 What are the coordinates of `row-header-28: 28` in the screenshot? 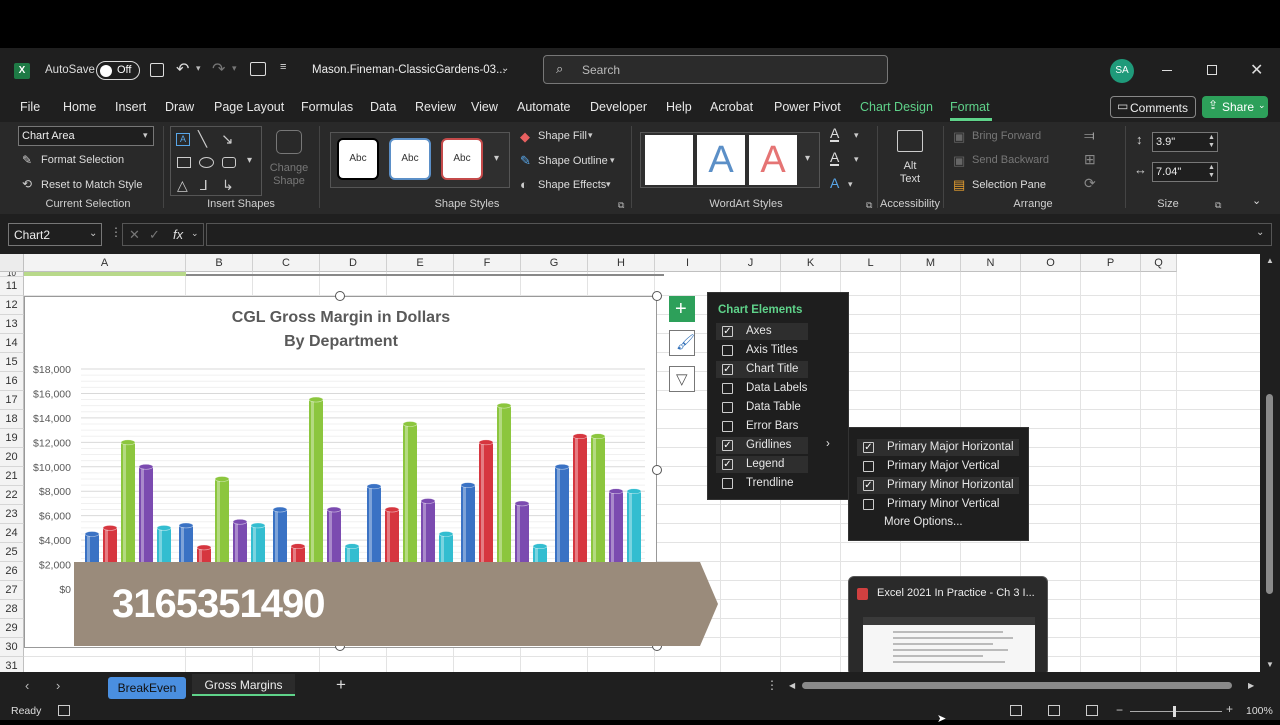 It's located at (12, 609).